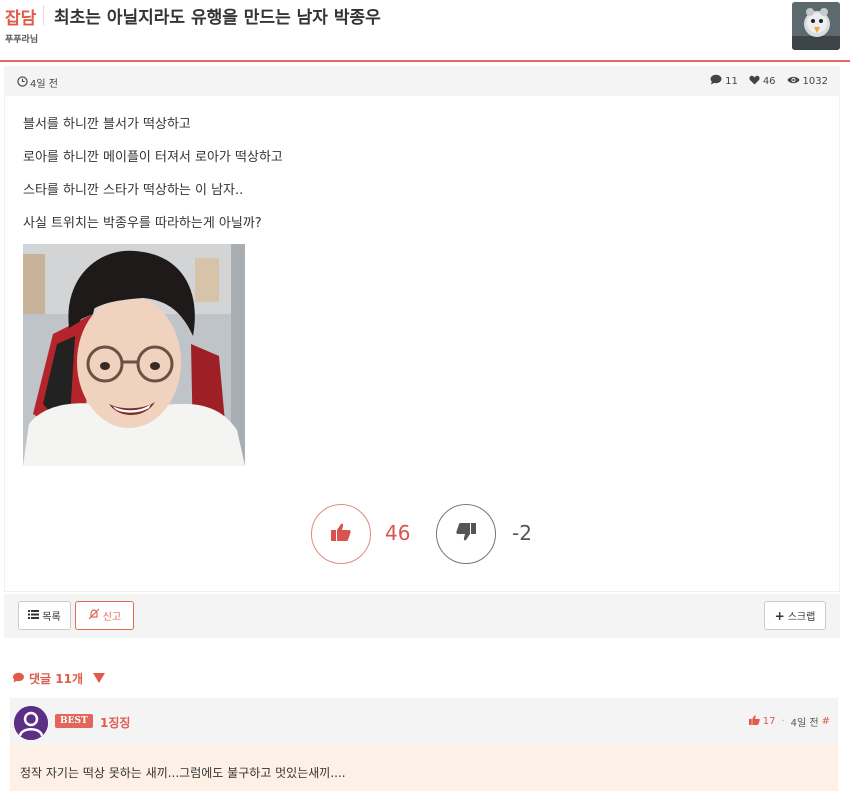 The height and width of the screenshot is (798, 850). I want to click on vote-area: 46 -2, so click(423, 534).